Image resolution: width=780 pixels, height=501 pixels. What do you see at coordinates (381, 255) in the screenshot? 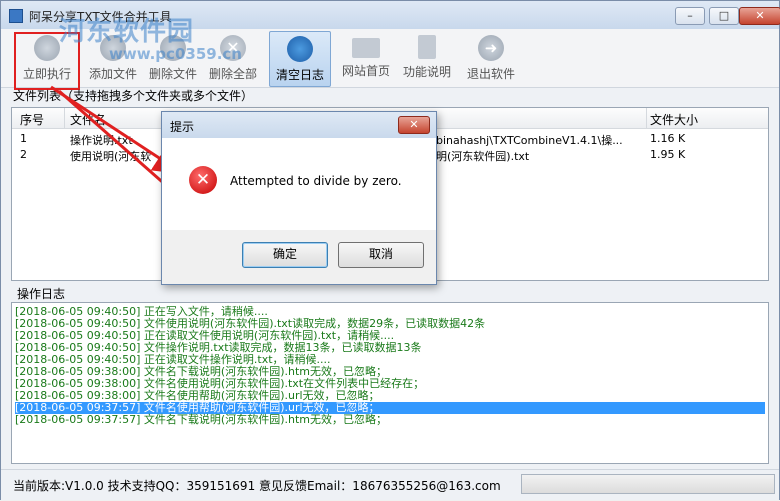
I see `cancel-button: 取消` at bounding box center [381, 255].